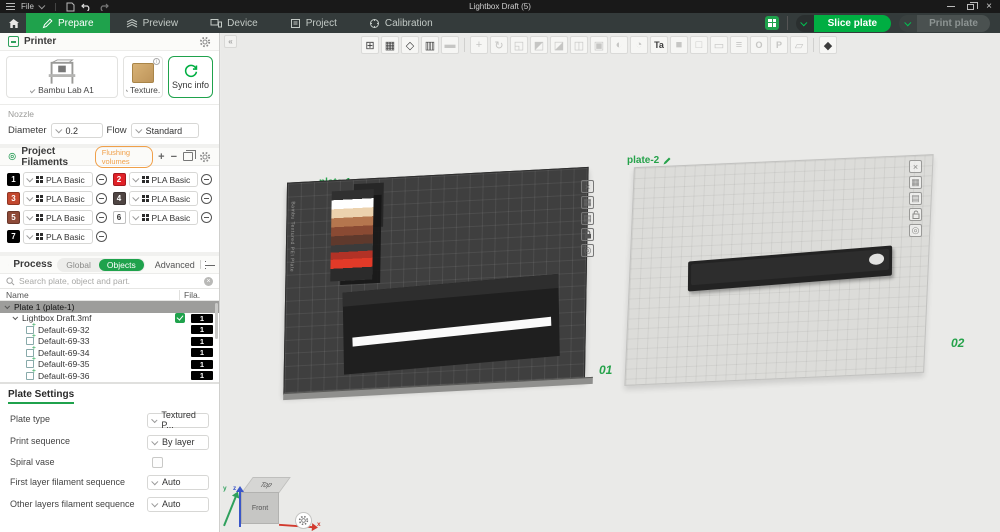 The image size is (1000, 532). I want to click on add-filament-button: +, so click(161, 157).